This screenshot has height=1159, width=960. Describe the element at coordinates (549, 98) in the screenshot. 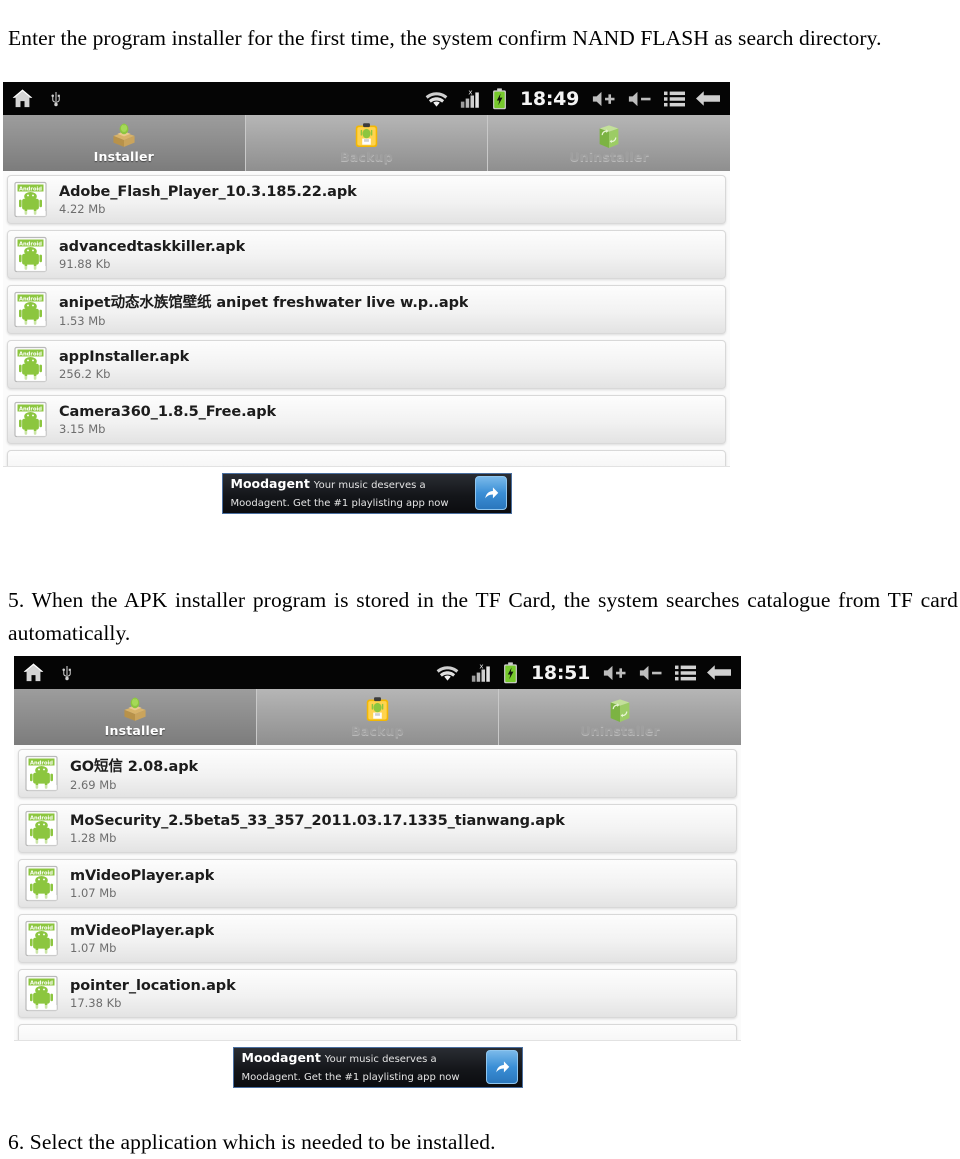

I see `status-bar-clock: 18:49` at that location.